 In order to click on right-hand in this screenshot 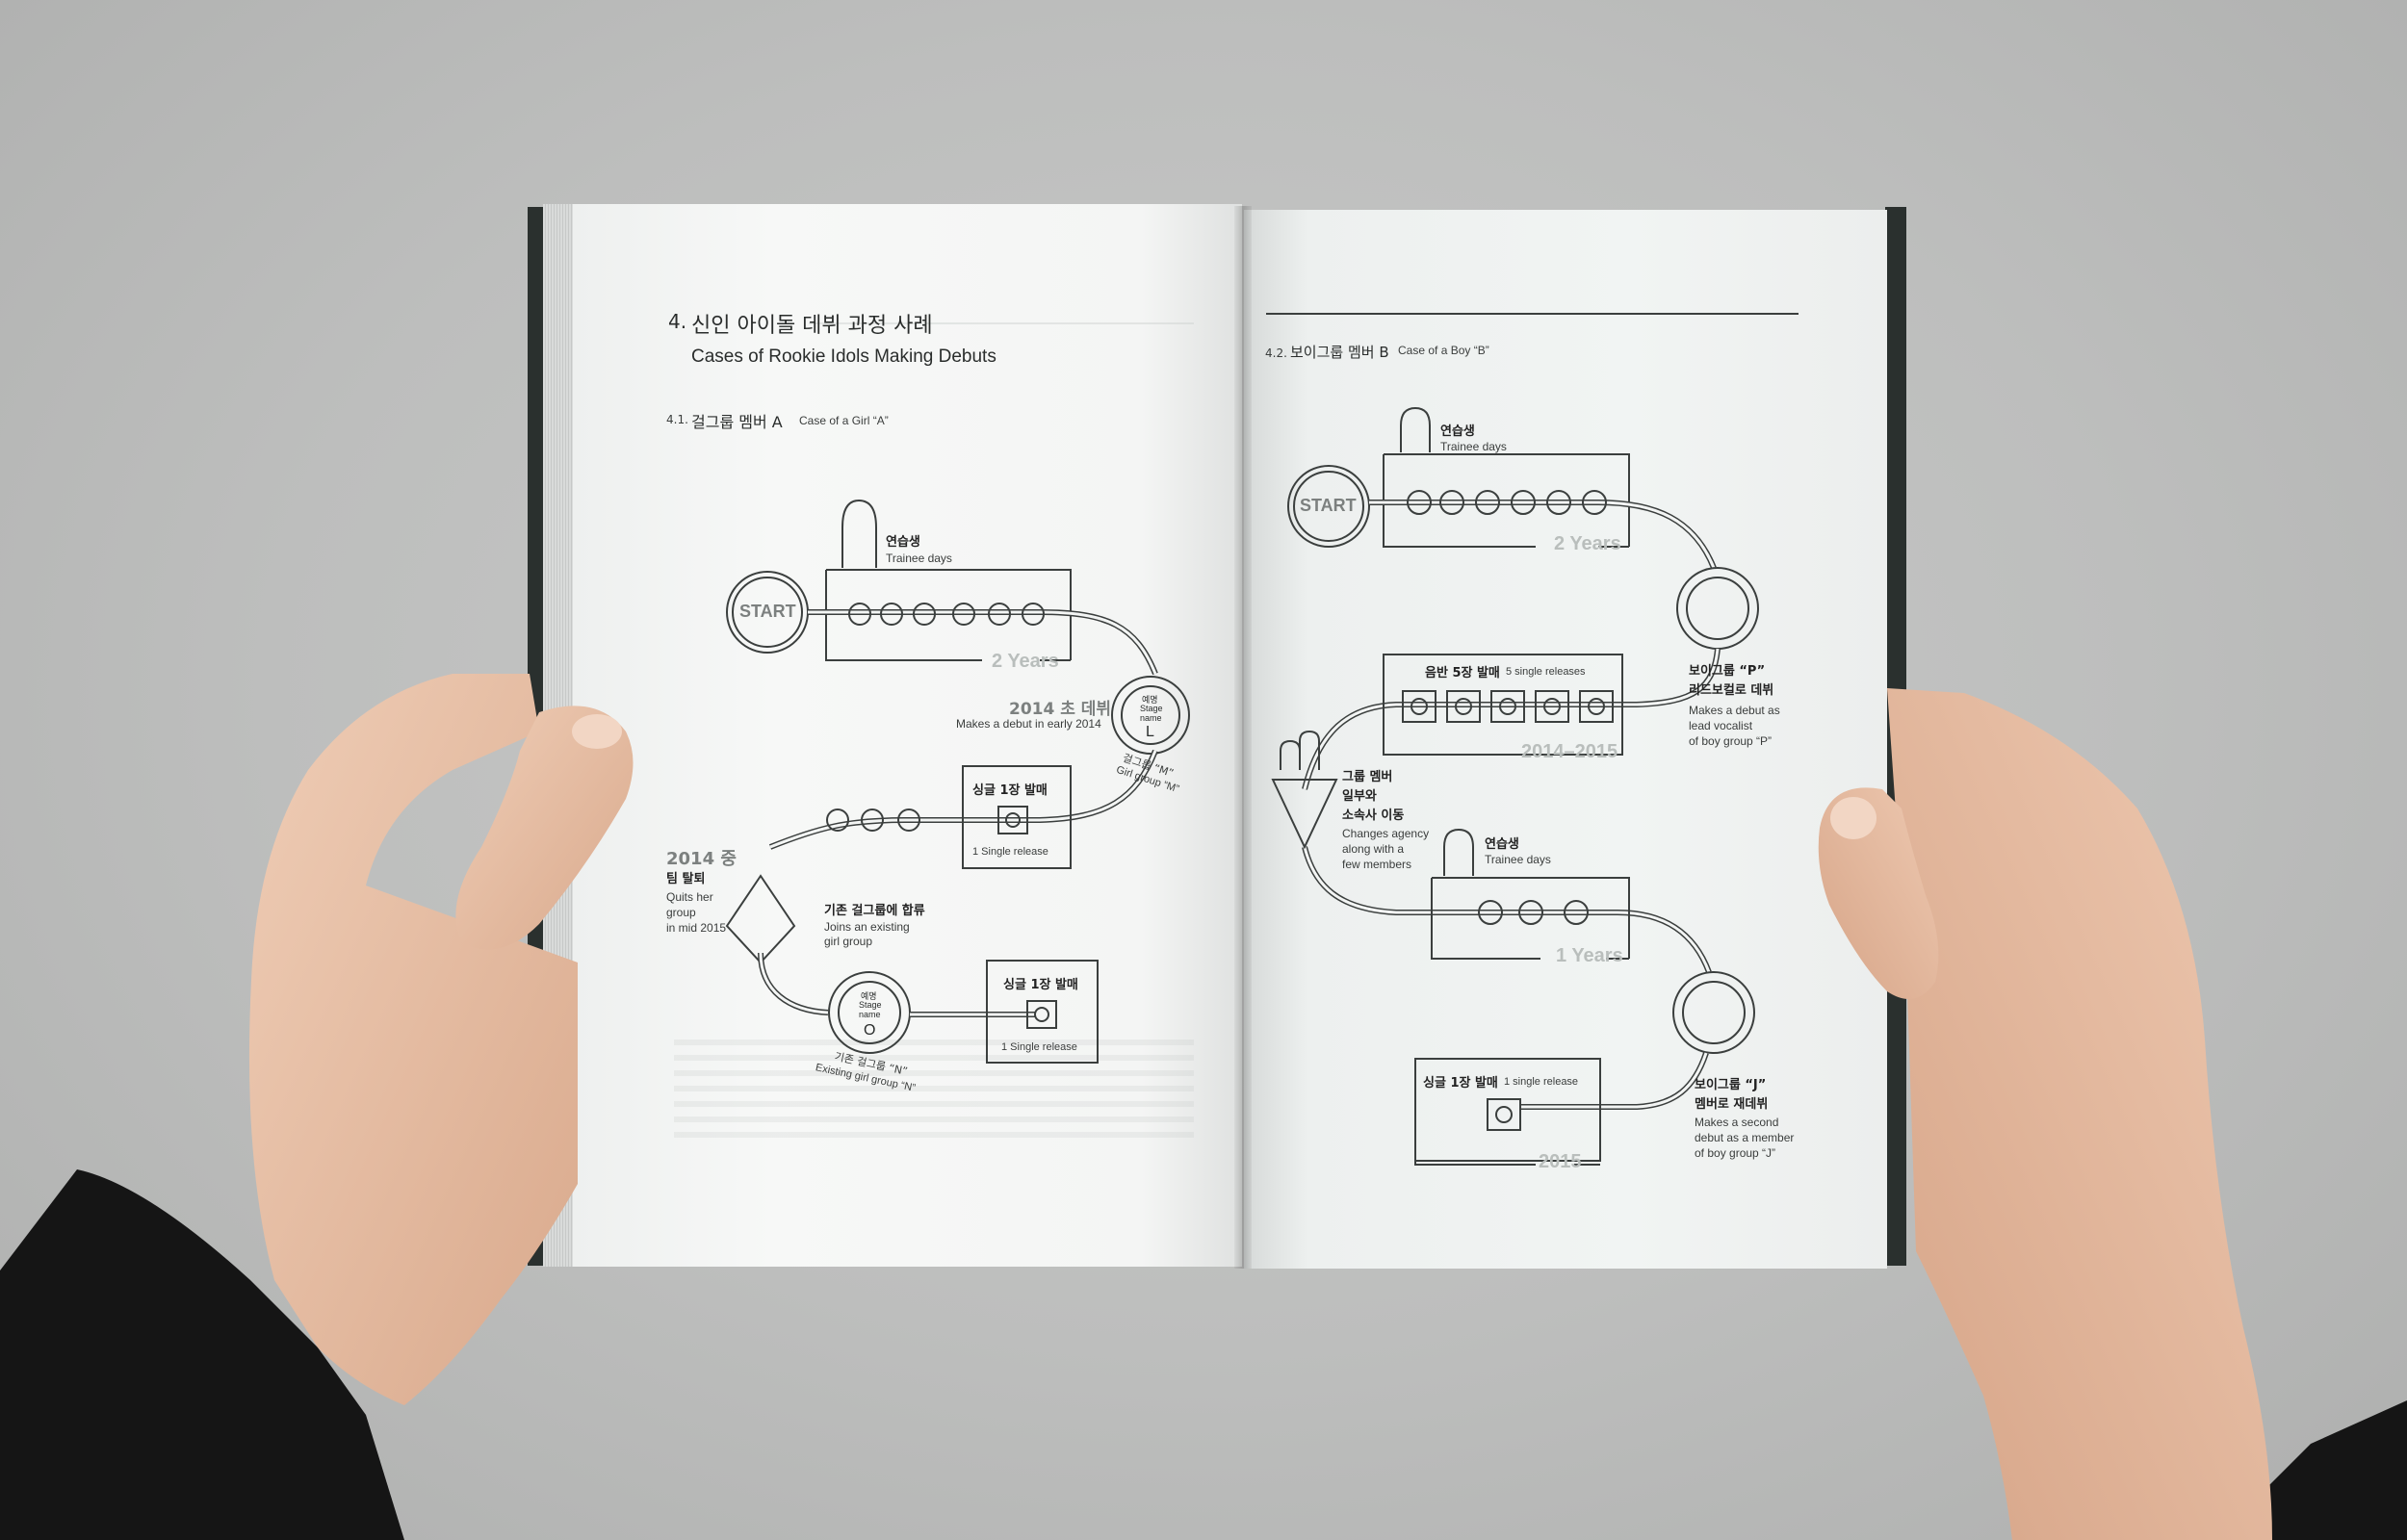, I will do `click(2079, 1114)`.